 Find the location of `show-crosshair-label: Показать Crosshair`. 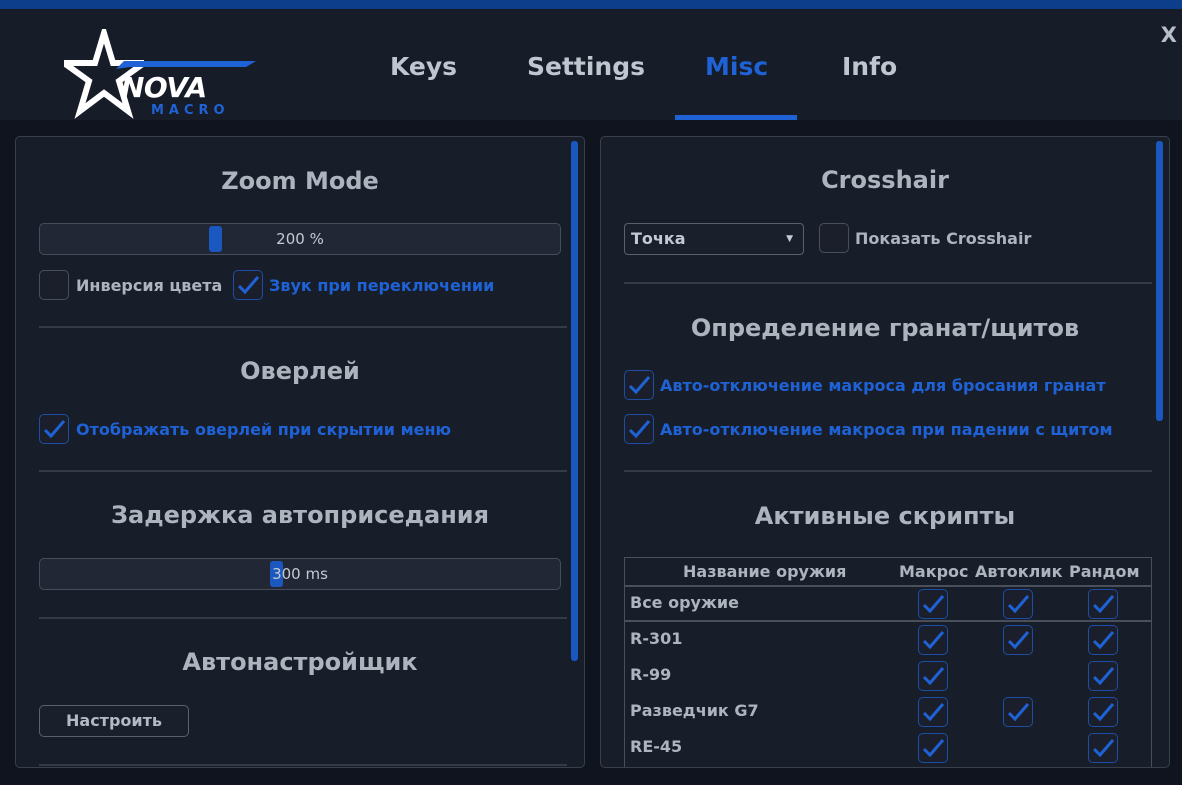

show-crosshair-label: Показать Crosshair is located at coordinates (943, 238).